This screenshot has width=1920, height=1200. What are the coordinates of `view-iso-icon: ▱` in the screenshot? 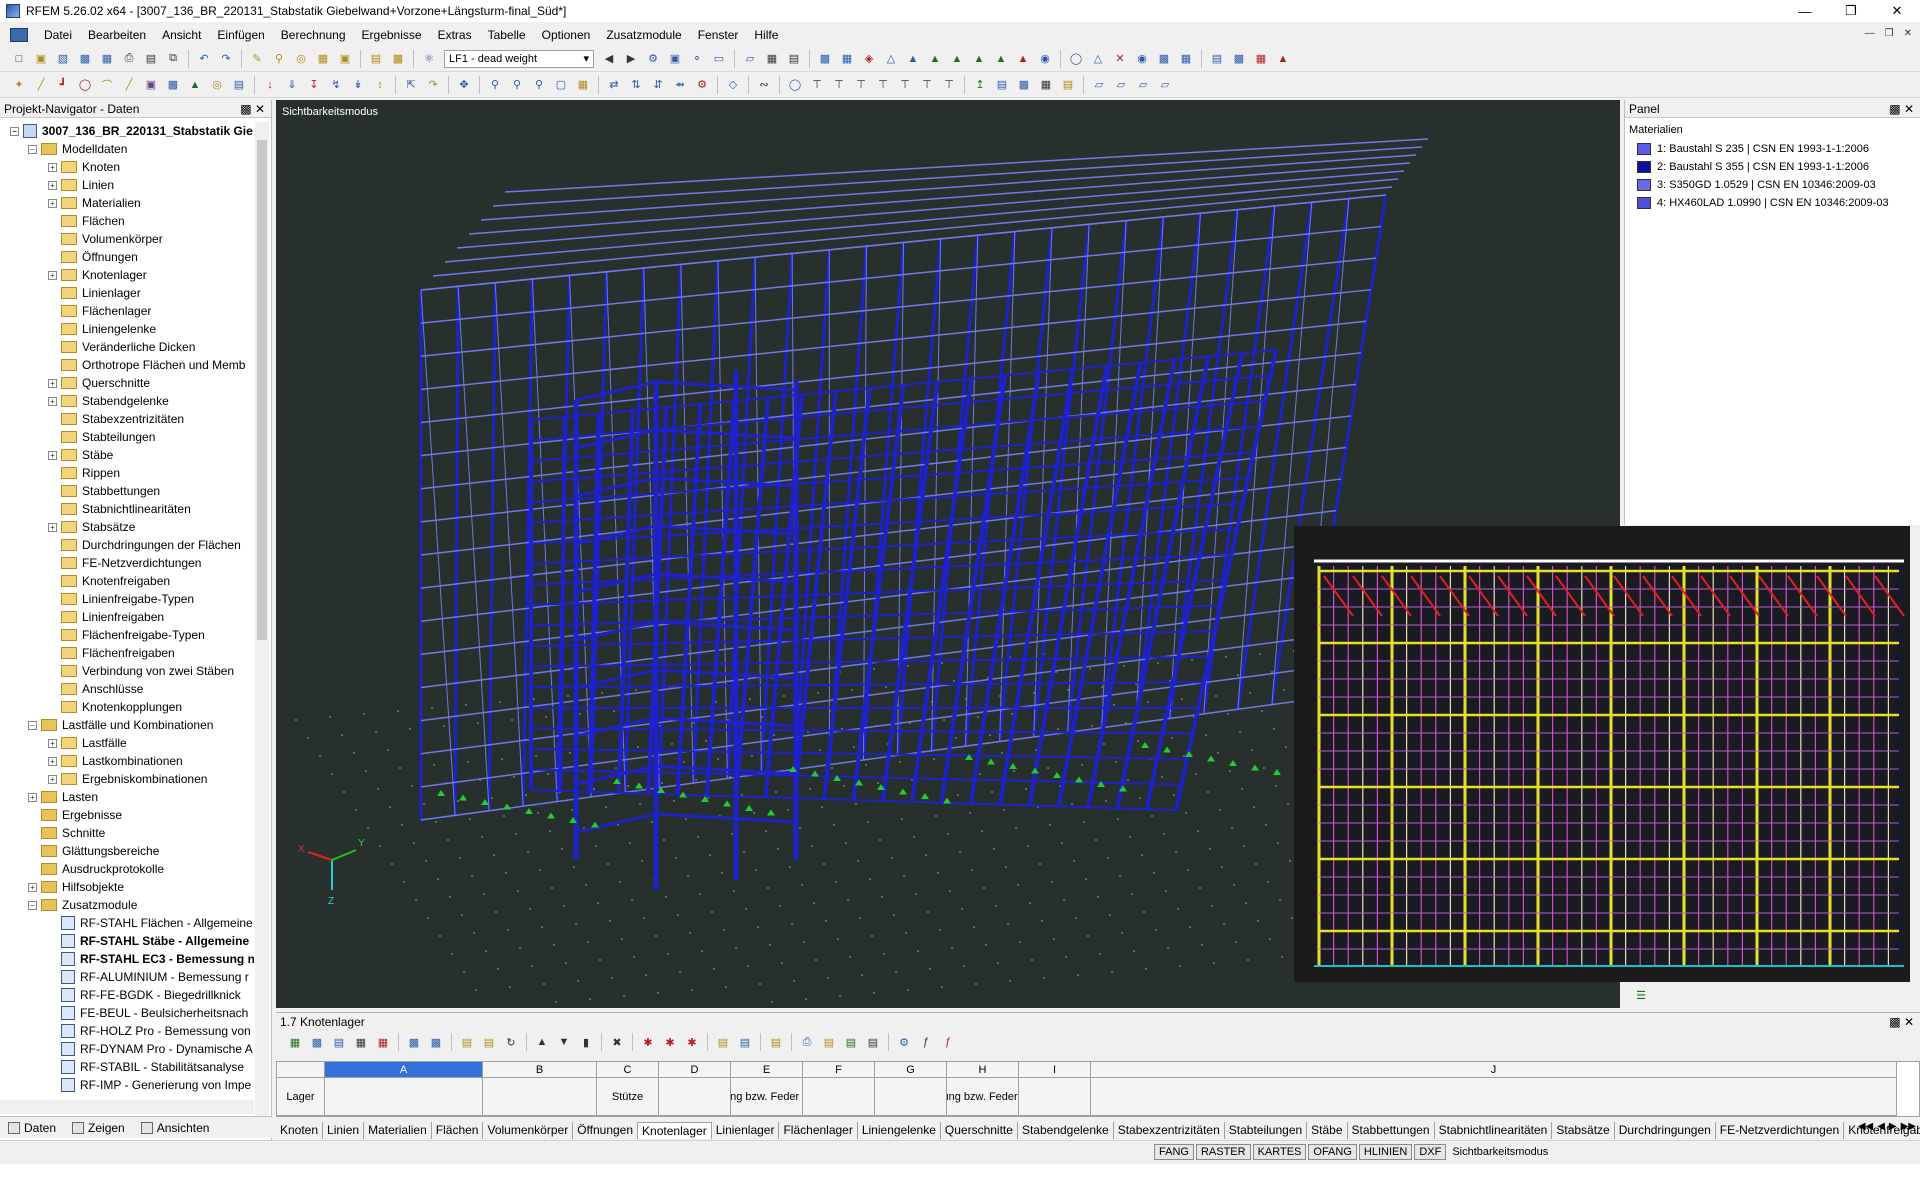 It's located at (750, 59).